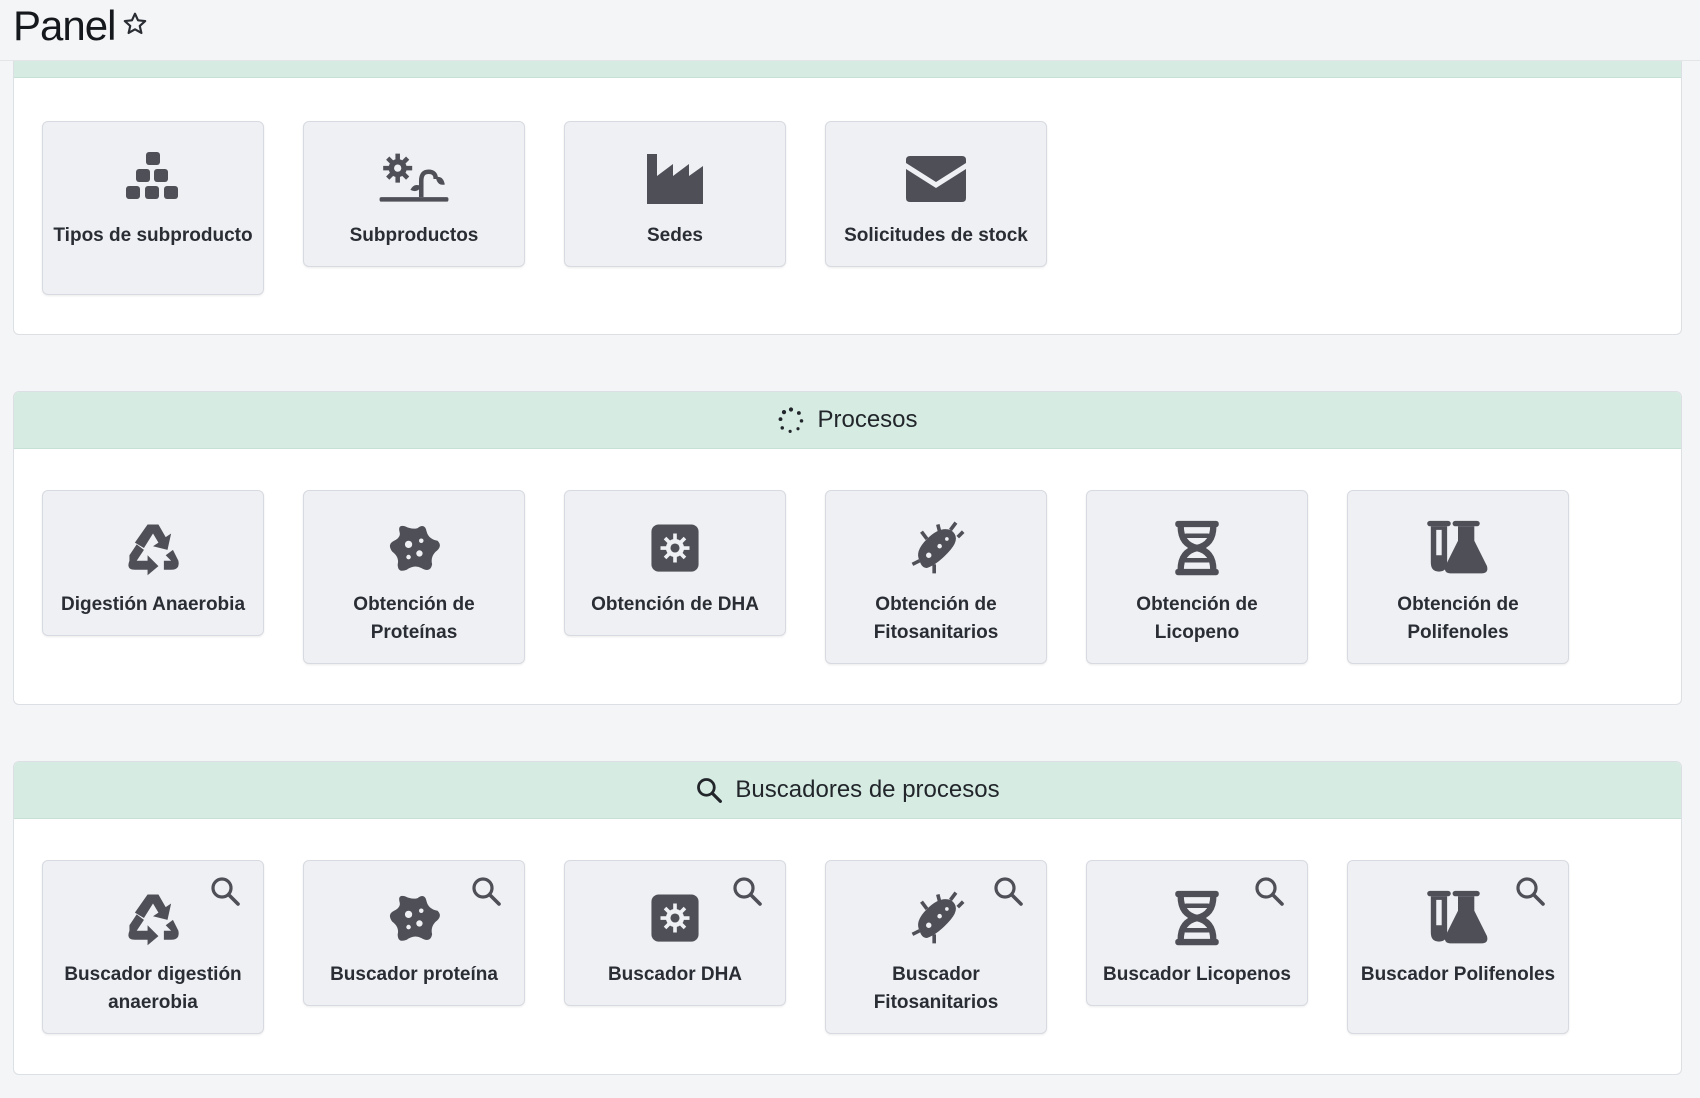 This screenshot has width=1700, height=1098. What do you see at coordinates (135, 24) in the screenshot?
I see `star-icon` at bounding box center [135, 24].